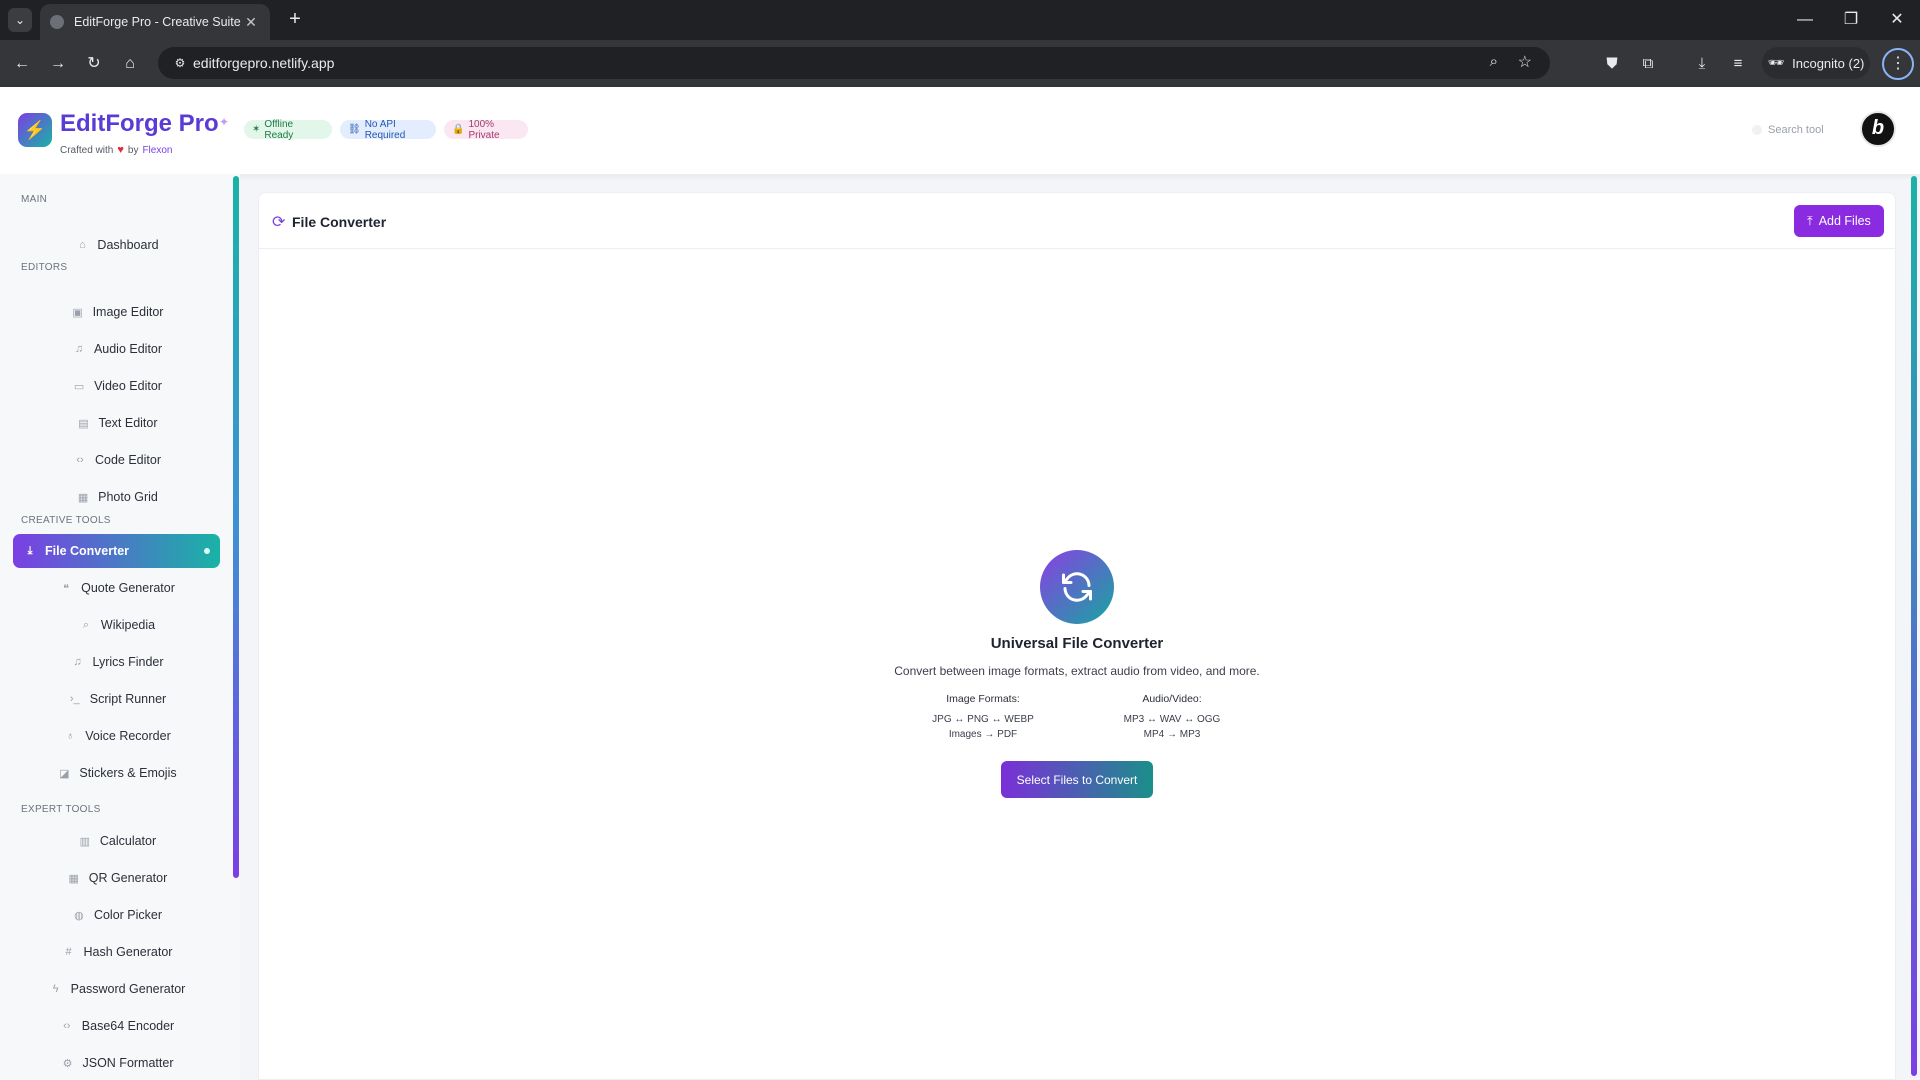 Image resolution: width=1920 pixels, height=1080 pixels. Describe the element at coordinates (1738, 64) in the screenshot. I see `media-control-icon: ≡` at that location.